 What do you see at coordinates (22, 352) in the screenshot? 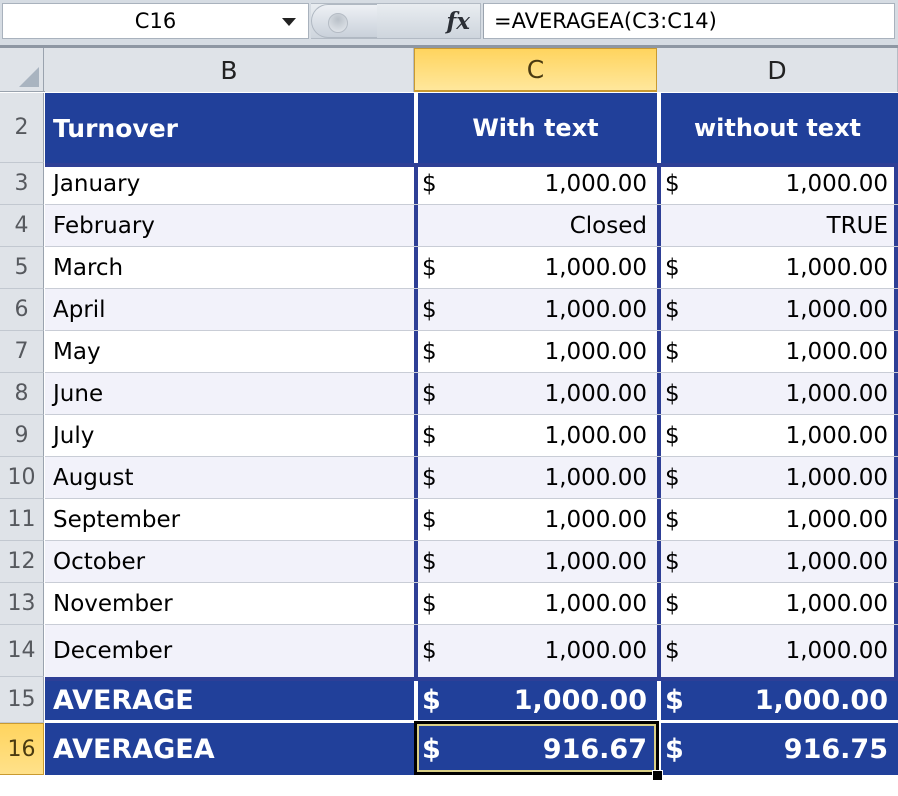
I see `row-header-7: 7` at bounding box center [22, 352].